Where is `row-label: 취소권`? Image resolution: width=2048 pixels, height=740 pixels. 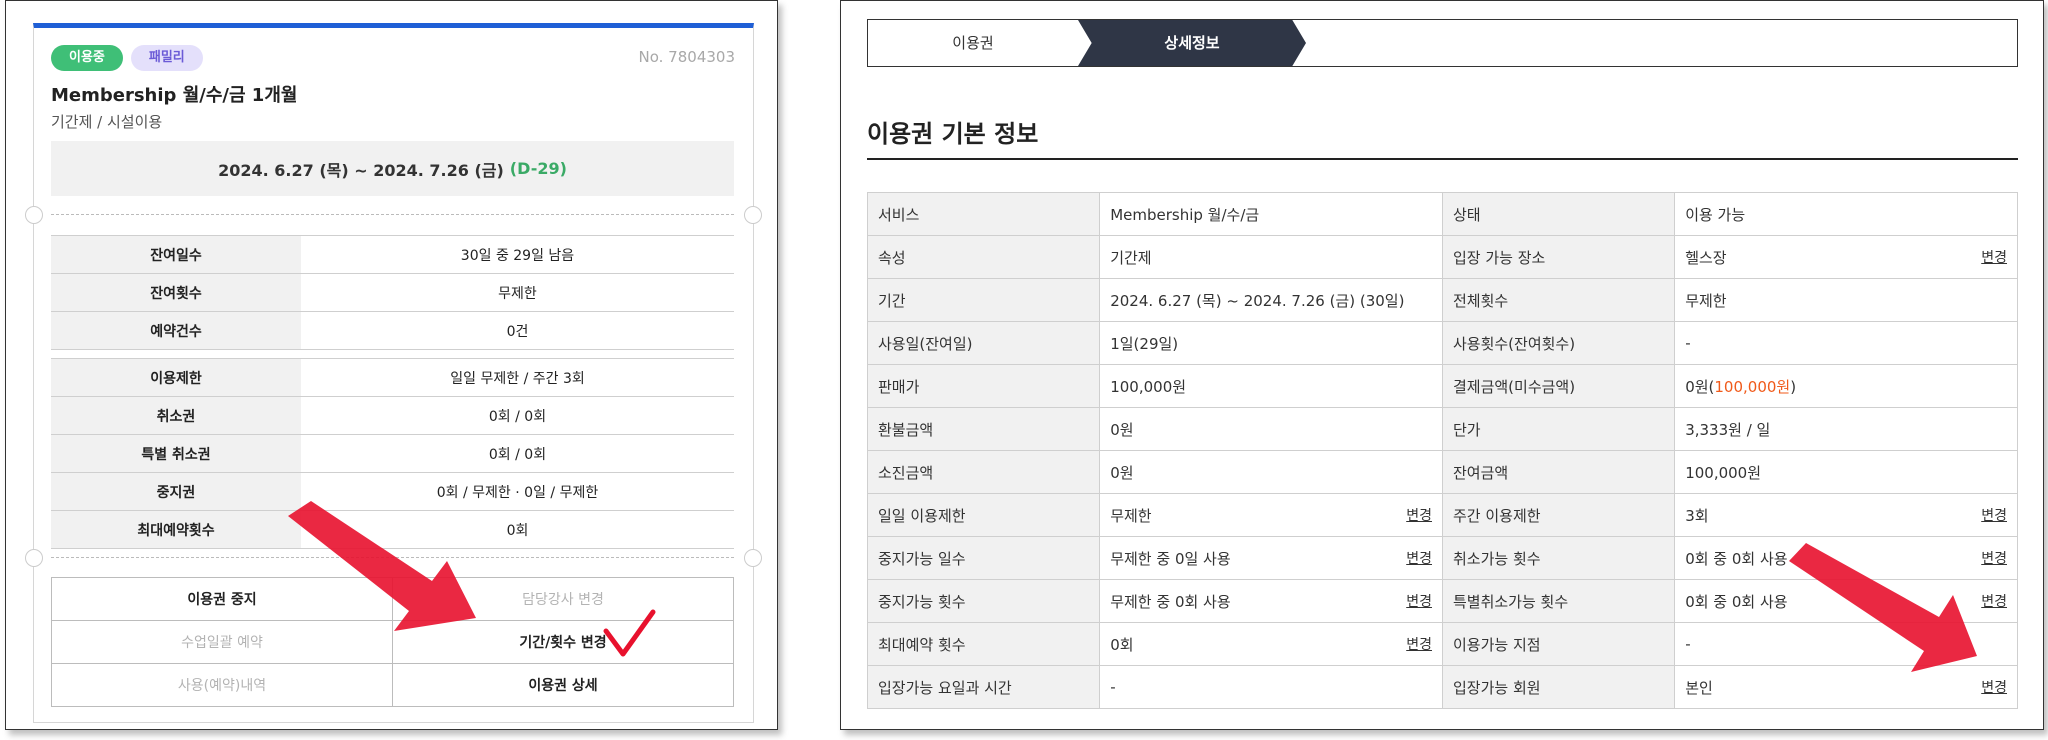
row-label: 취소권 is located at coordinates (176, 415).